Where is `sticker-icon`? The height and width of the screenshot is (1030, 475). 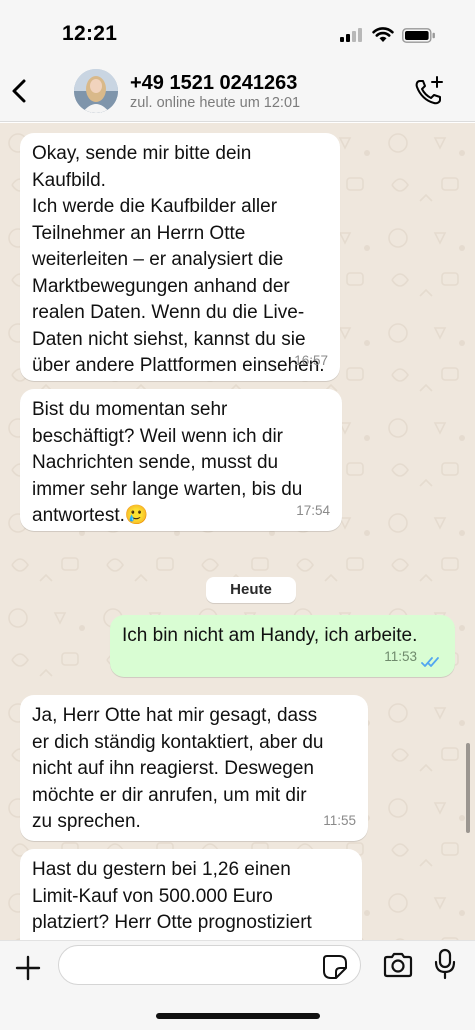
sticker-icon is located at coordinates (335, 967).